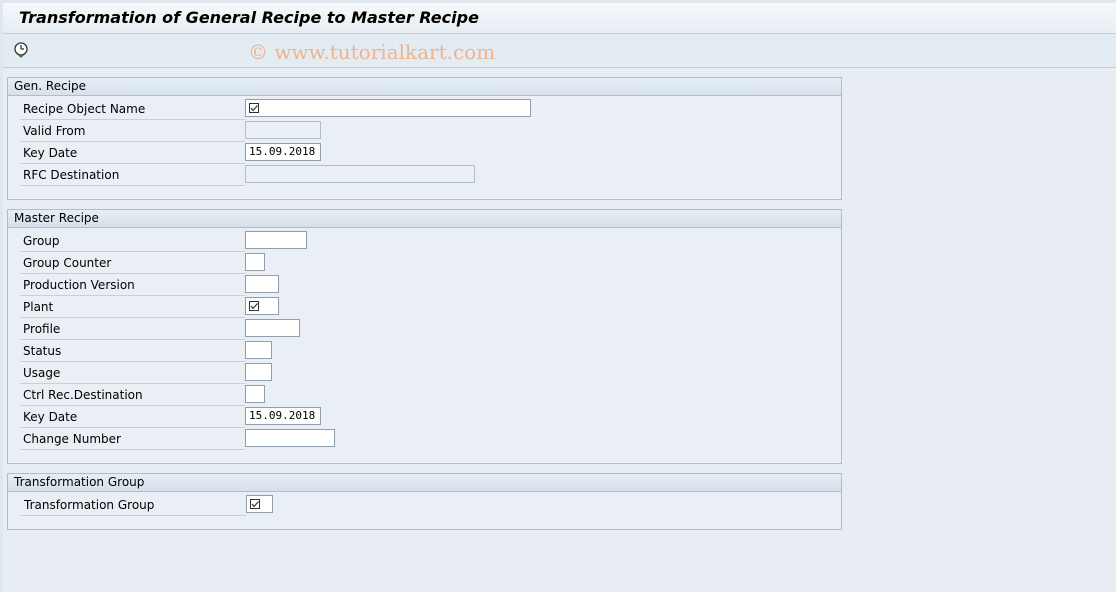 This screenshot has height=592, width=1116. What do you see at coordinates (388, 108) in the screenshot?
I see `recipe-object-name-input` at bounding box center [388, 108].